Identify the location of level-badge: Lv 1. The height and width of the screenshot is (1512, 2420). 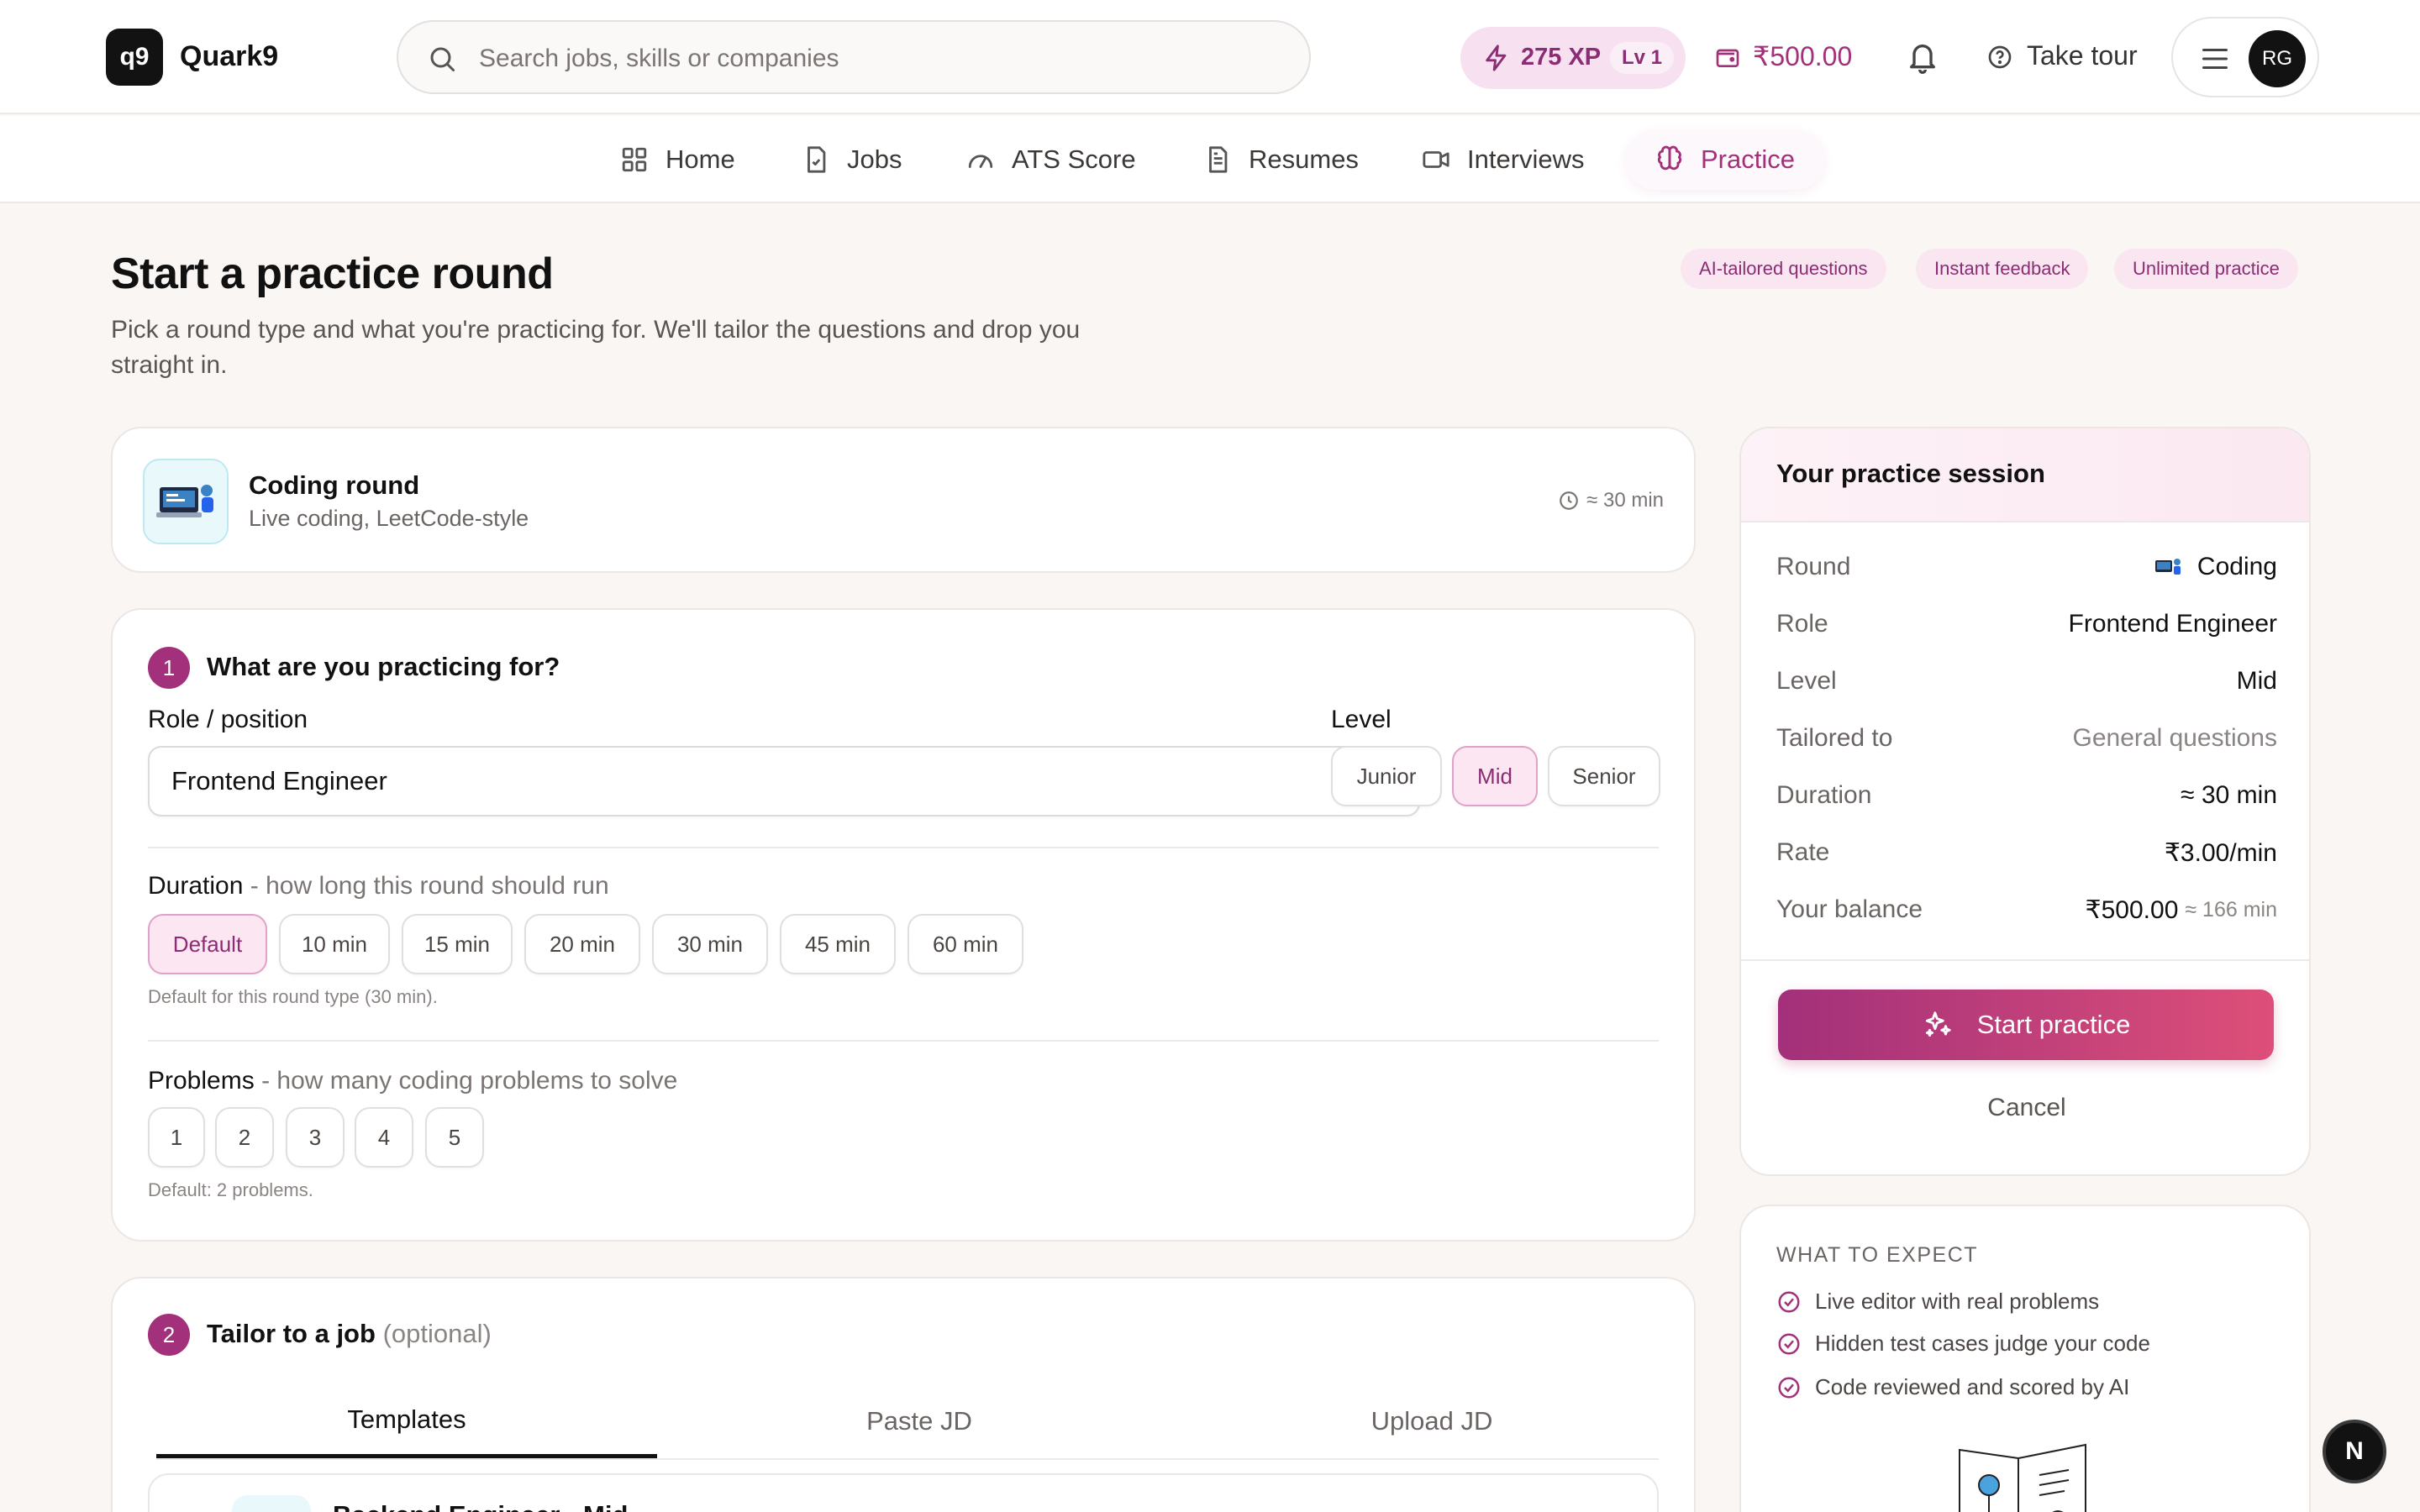
(1643, 58).